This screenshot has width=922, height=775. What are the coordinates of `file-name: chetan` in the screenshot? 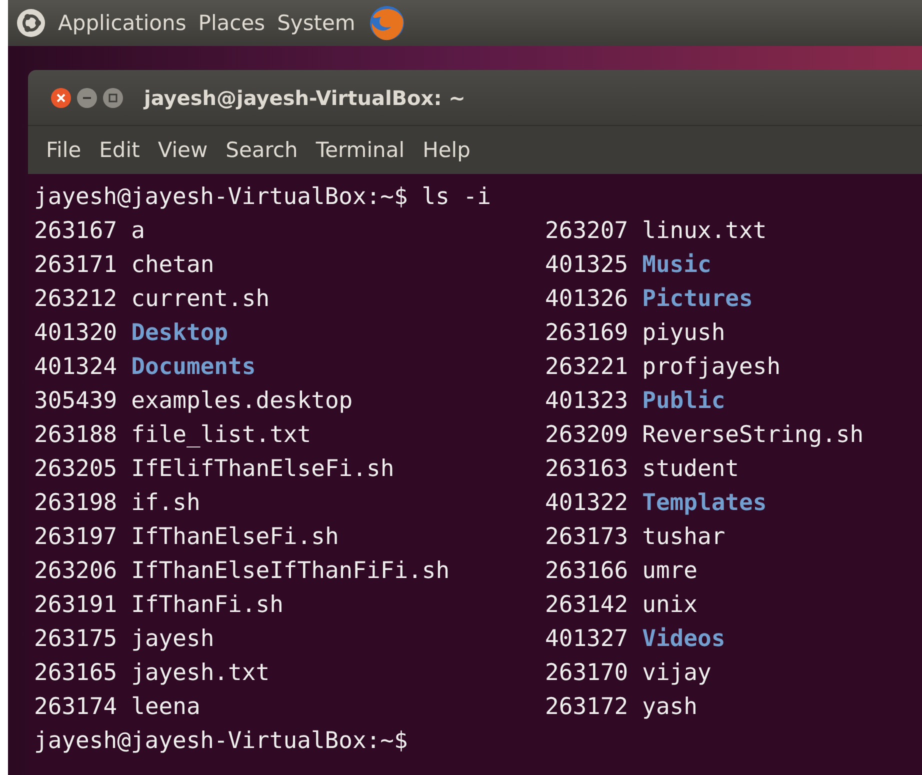 It's located at (172, 265).